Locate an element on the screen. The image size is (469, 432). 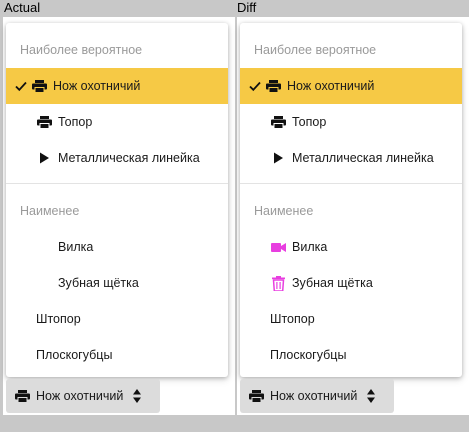
trash-icon is located at coordinates (278, 283).